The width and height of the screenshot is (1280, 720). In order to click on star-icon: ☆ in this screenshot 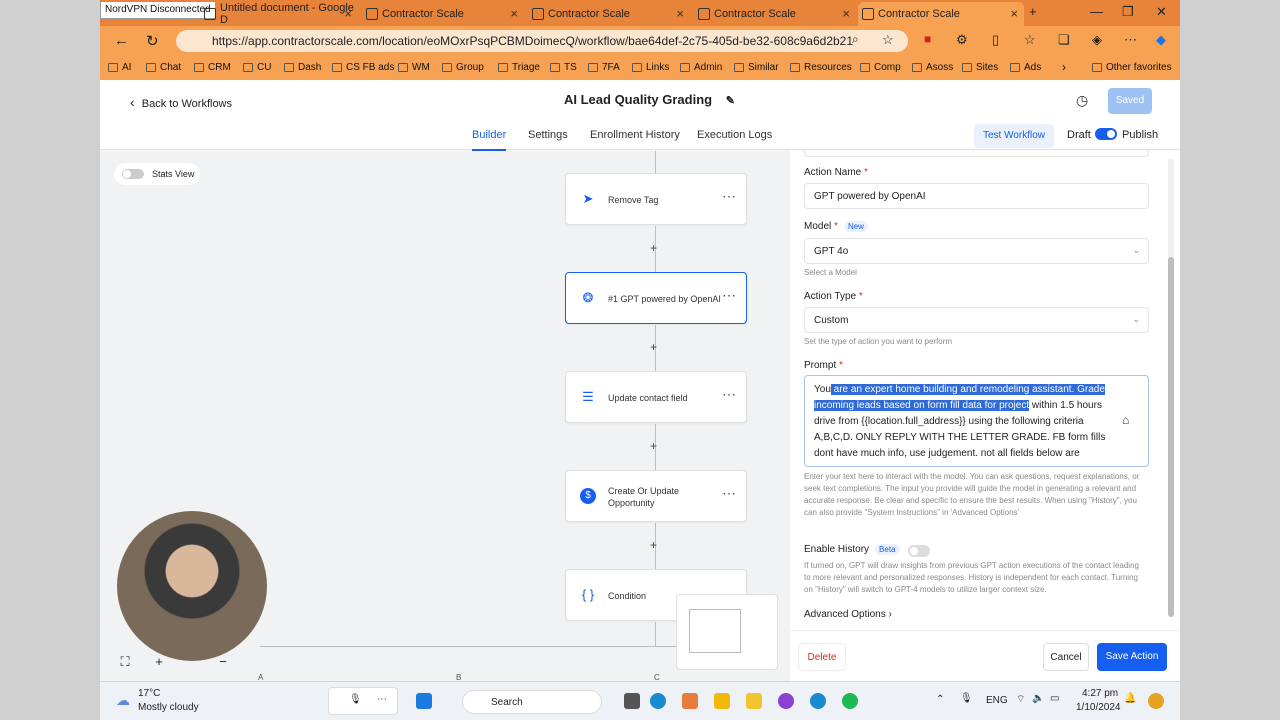, I will do `click(888, 40)`.